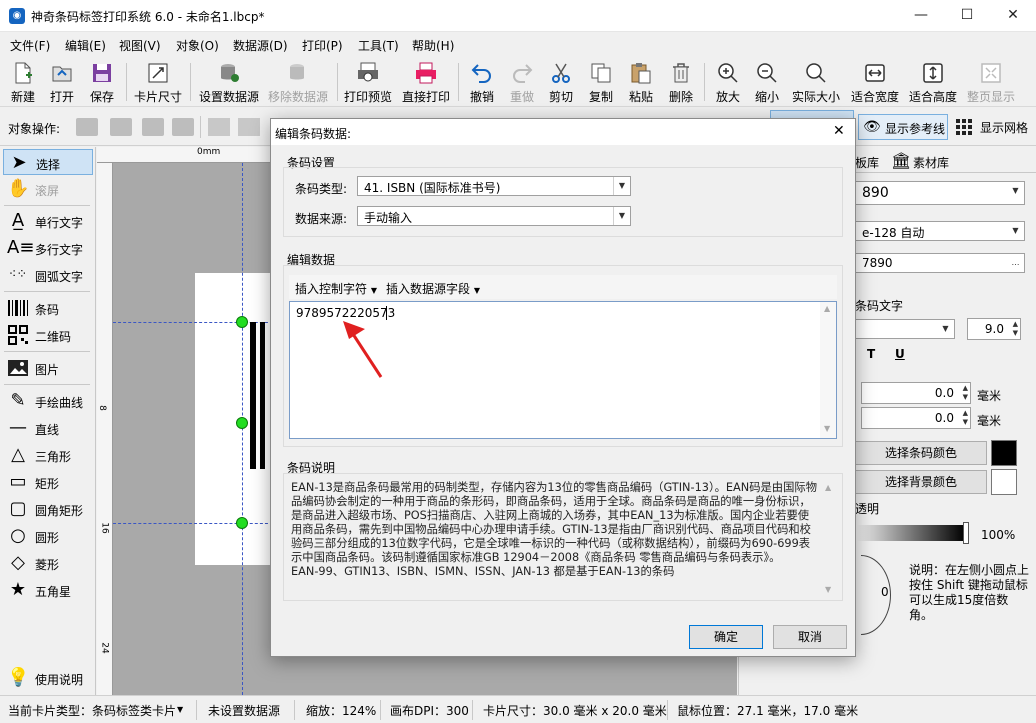 This screenshot has height=723, width=1036. What do you see at coordinates (601, 82) in the screenshot?
I see `copy-button: 复制` at bounding box center [601, 82].